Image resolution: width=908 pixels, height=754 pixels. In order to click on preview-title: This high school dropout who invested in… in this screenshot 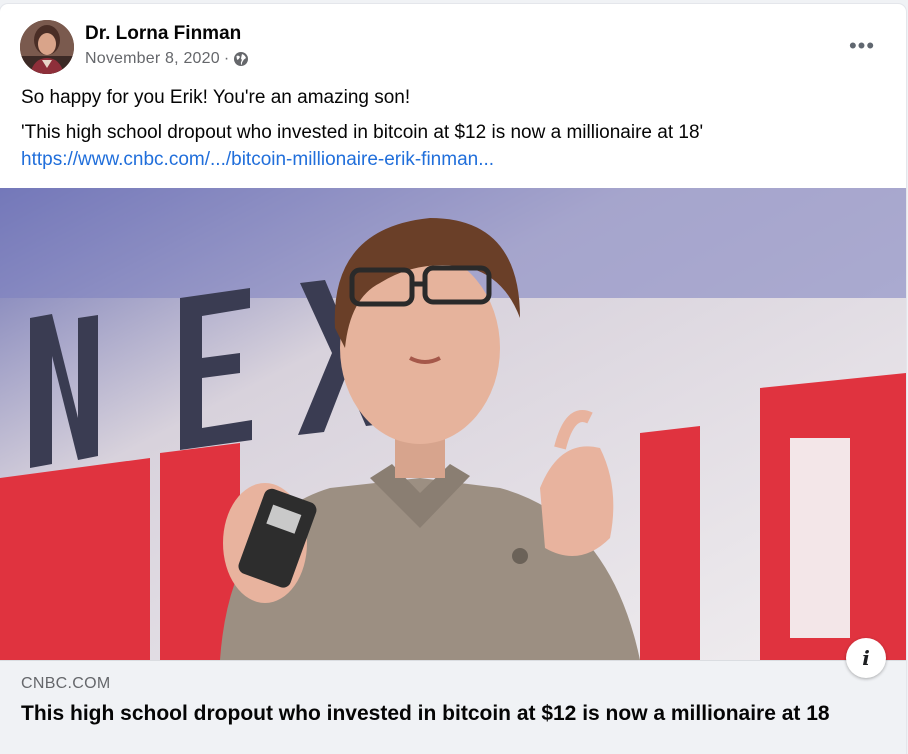, I will do `click(451, 714)`.